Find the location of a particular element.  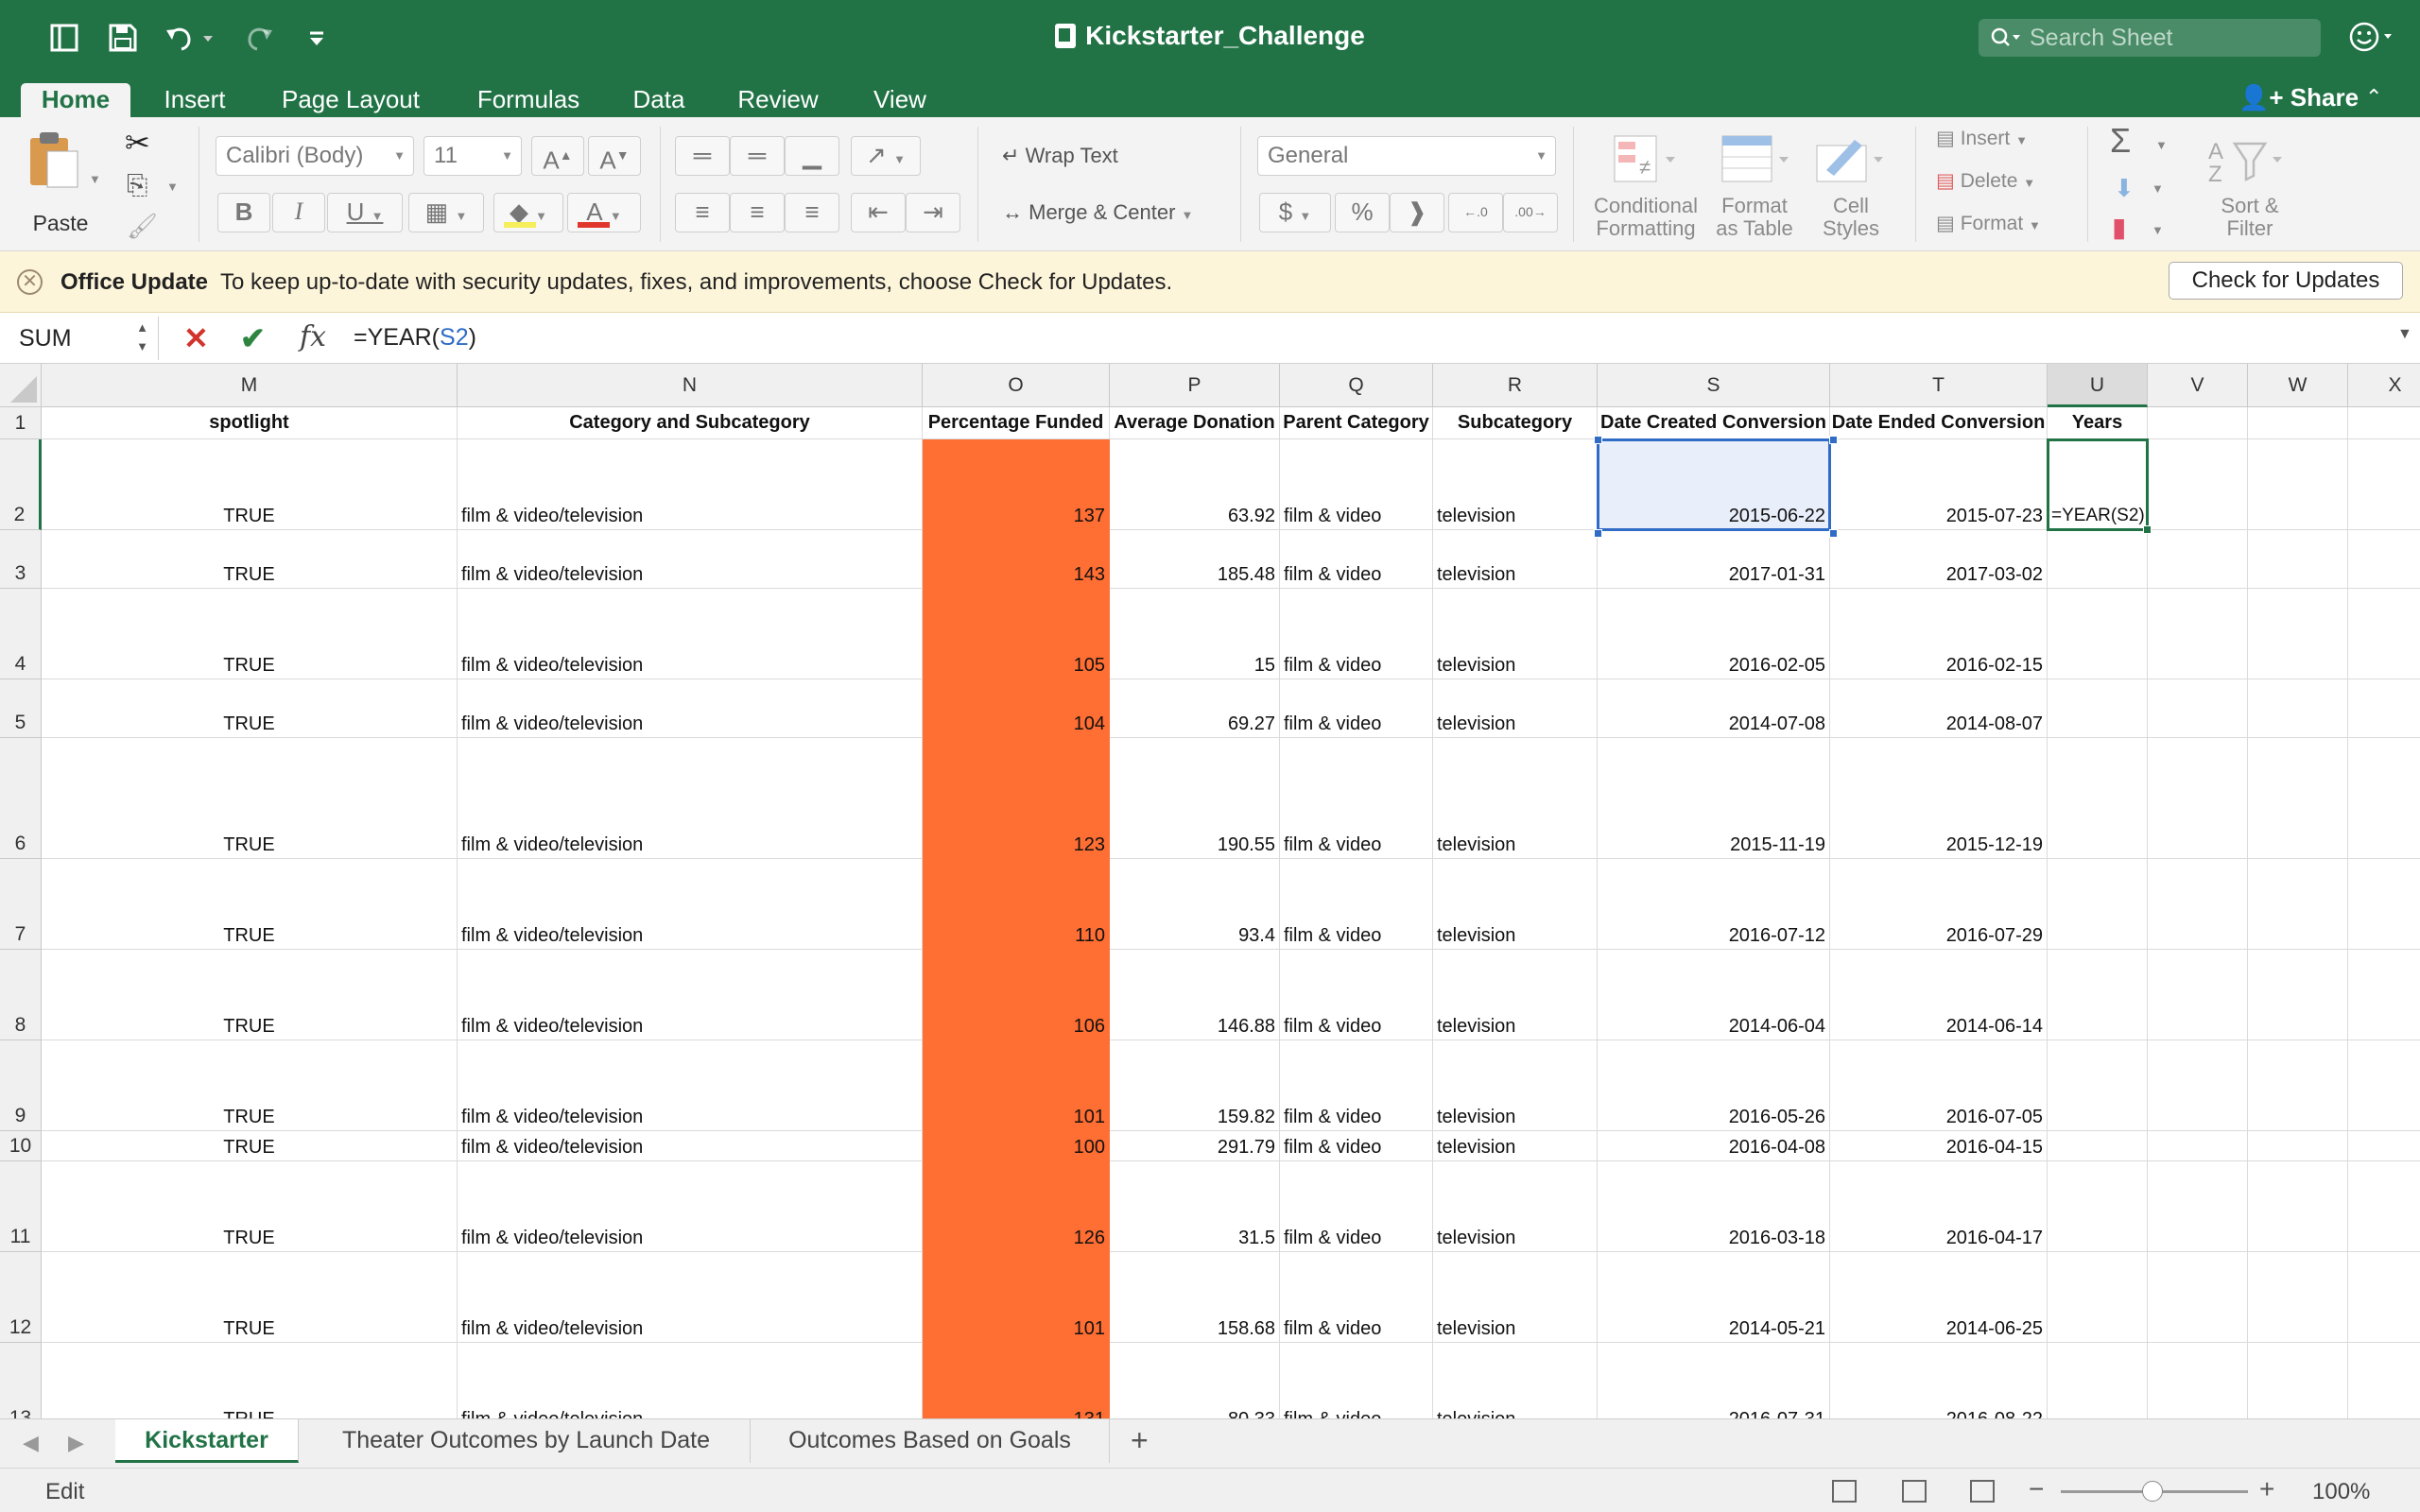

cell-u4 is located at coordinates (2098, 634).